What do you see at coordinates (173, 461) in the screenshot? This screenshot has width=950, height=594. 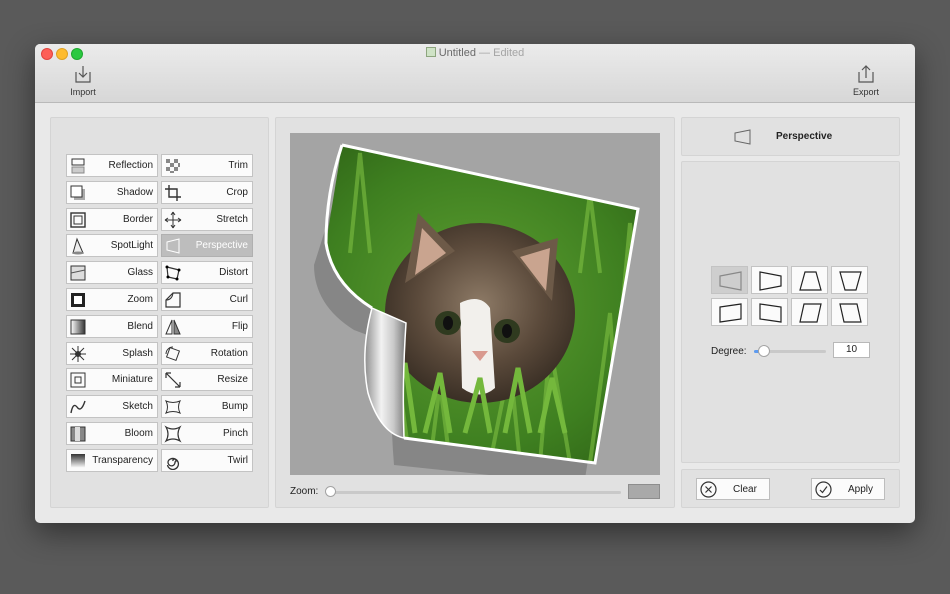 I see `twirl-spiral-icon` at bounding box center [173, 461].